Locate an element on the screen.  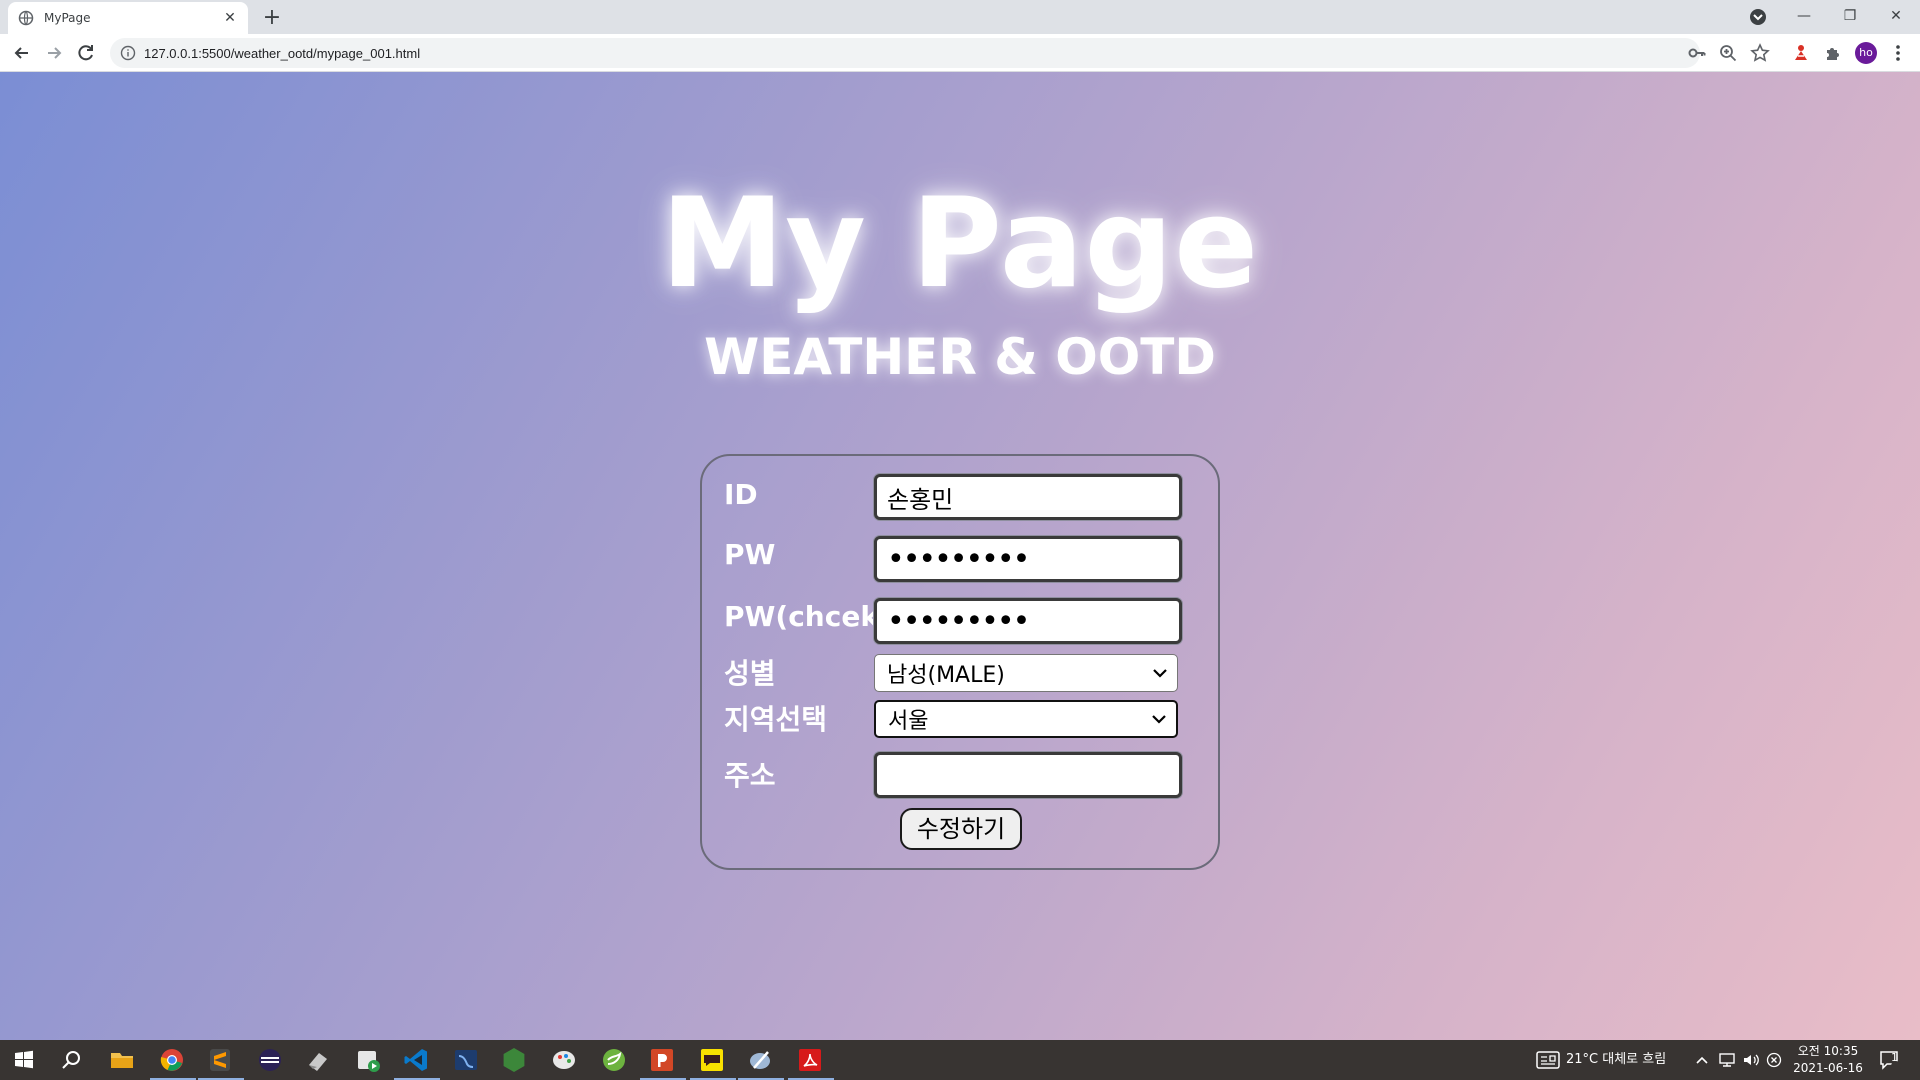
pw-label: PW is located at coordinates (750, 554).